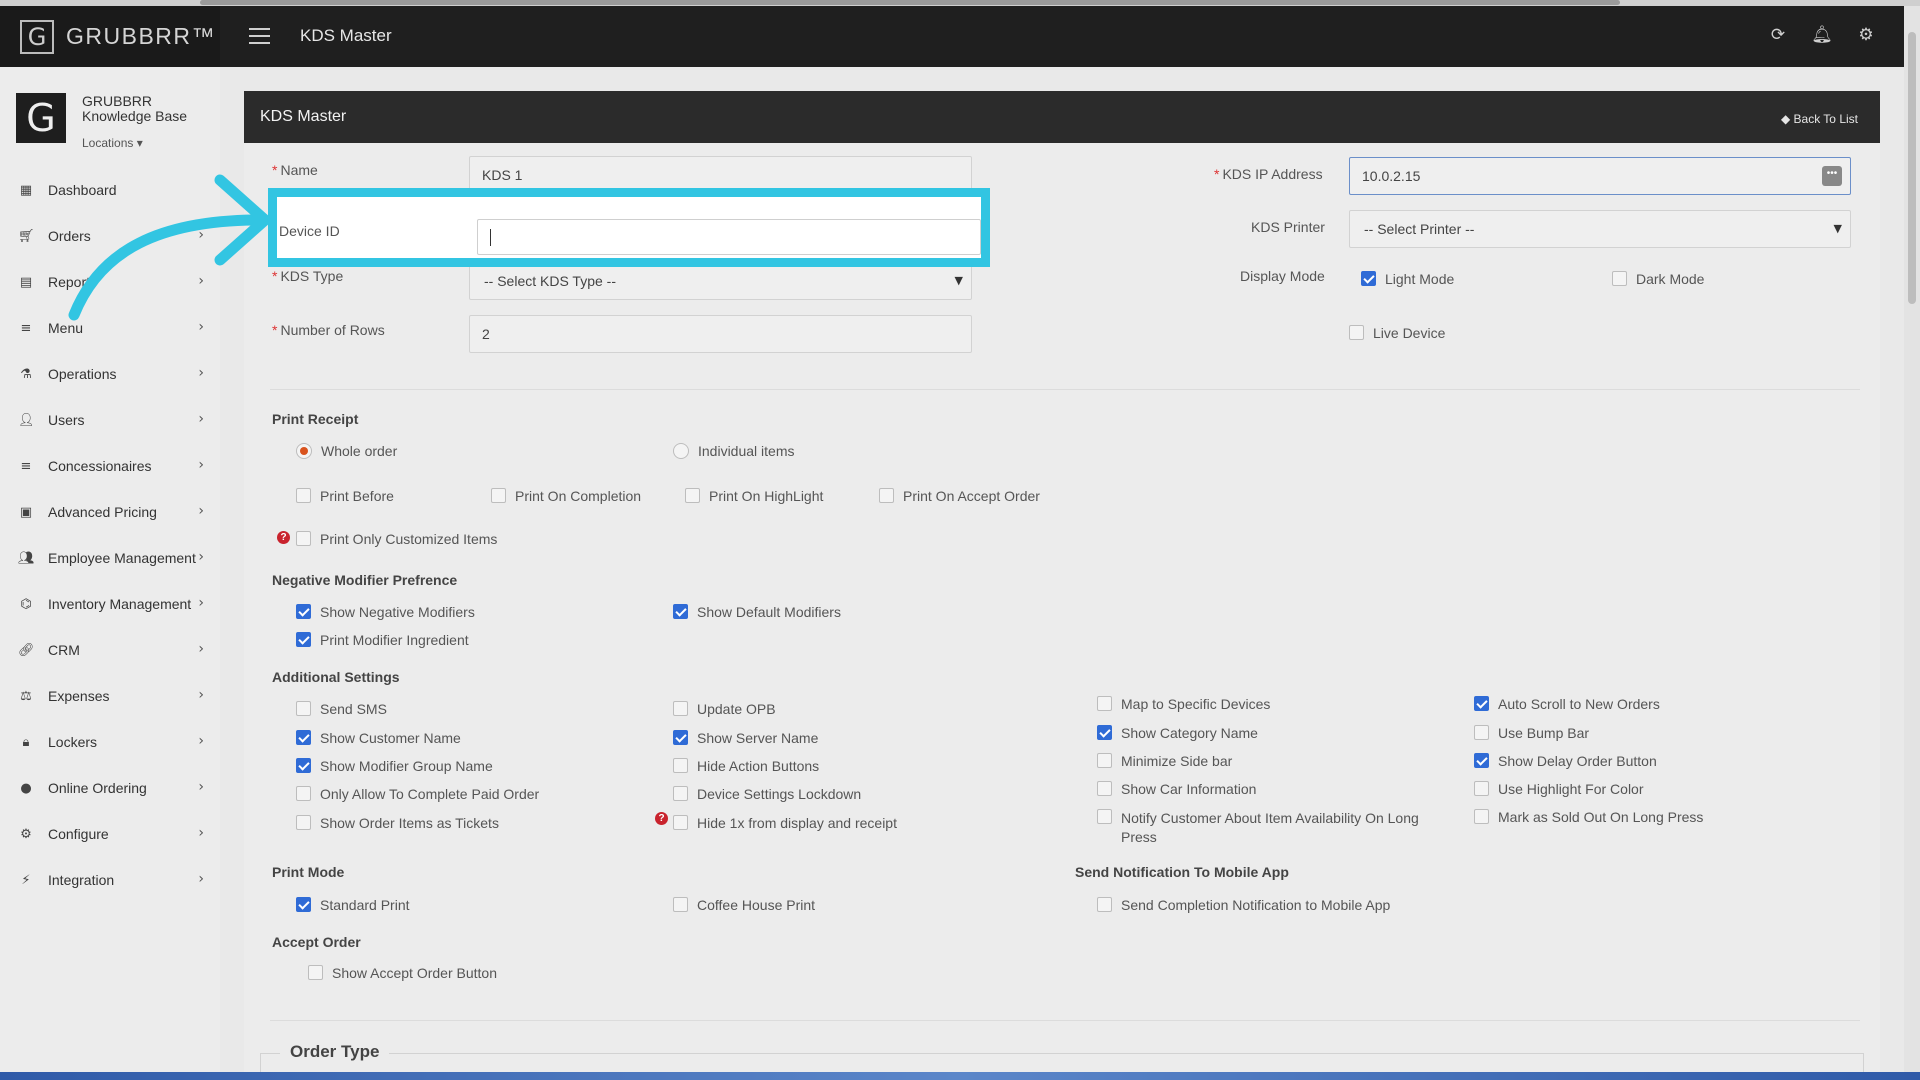 Image resolution: width=1920 pixels, height=1080 pixels. Describe the element at coordinates (1391, 176) in the screenshot. I see `ip-value: 10.0.2.15` at that location.